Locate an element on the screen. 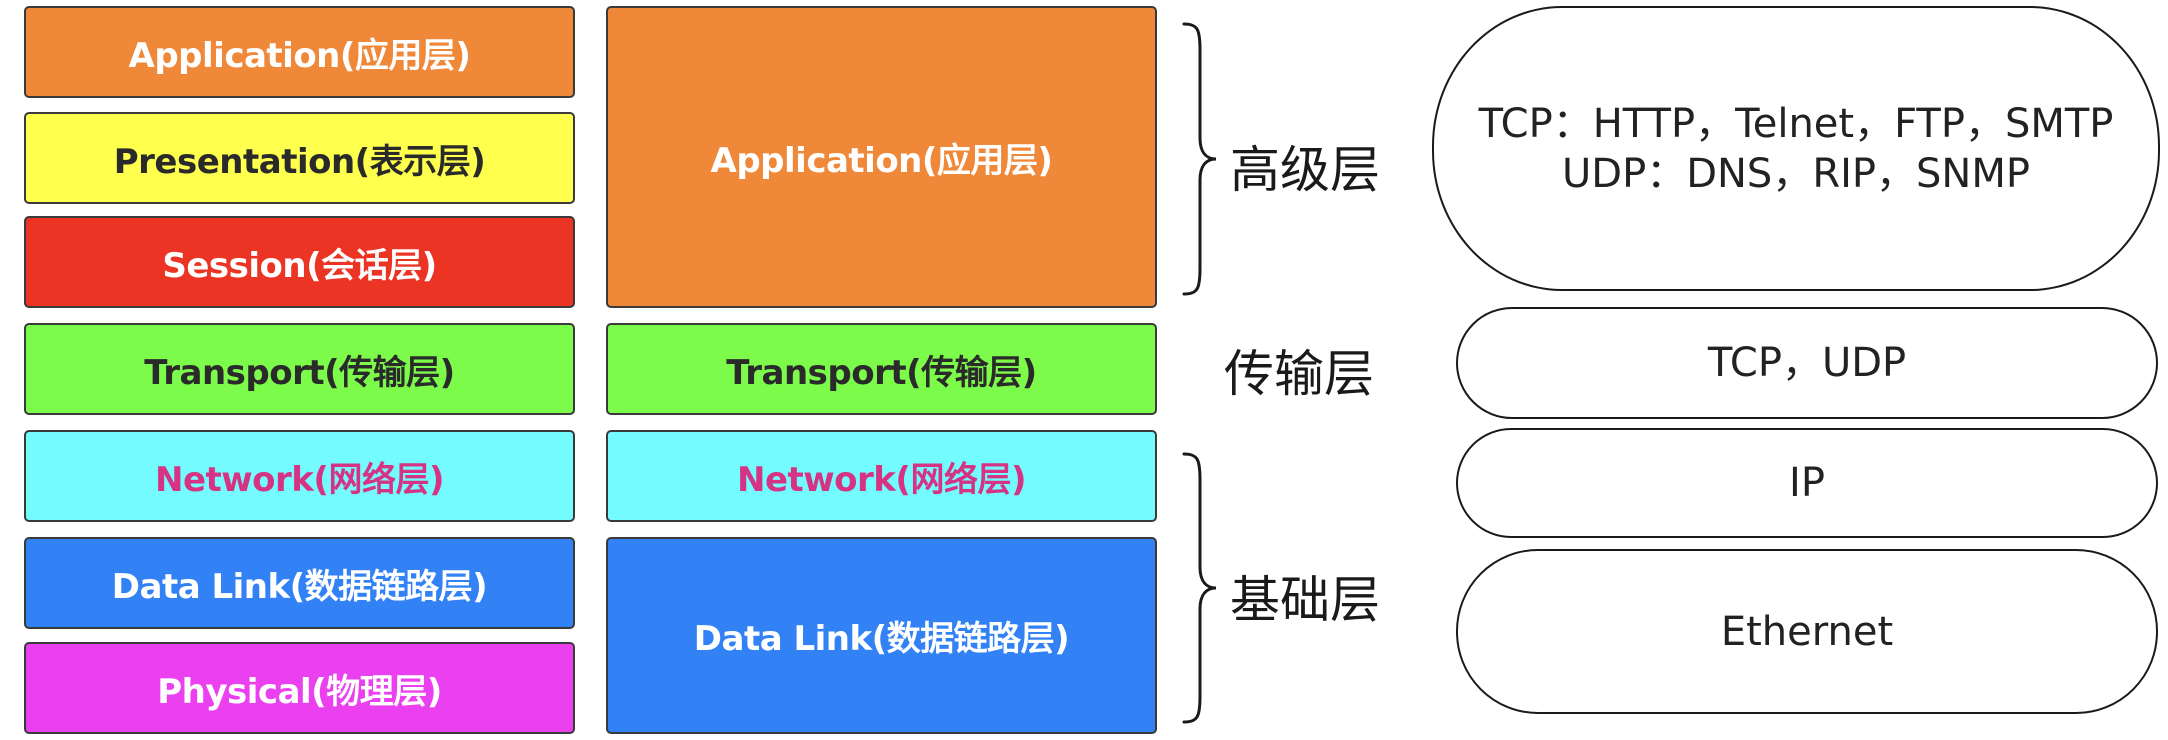 This screenshot has width=2168, height=740. osi-session-label: Session(会话层) is located at coordinates (299, 265).